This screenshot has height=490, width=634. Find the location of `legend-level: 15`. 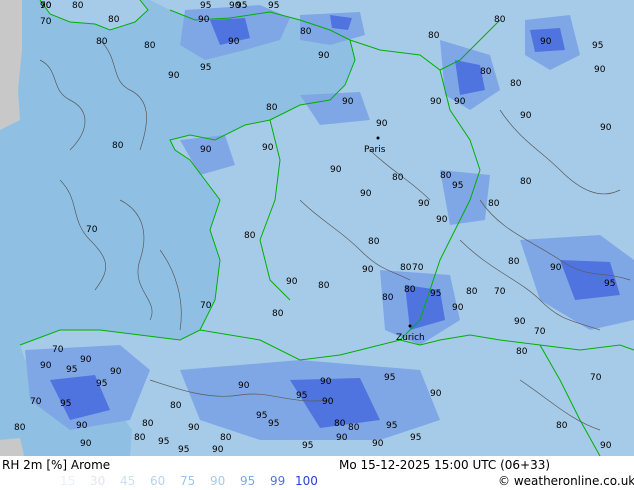

legend-level: 15 is located at coordinates (68, 481).